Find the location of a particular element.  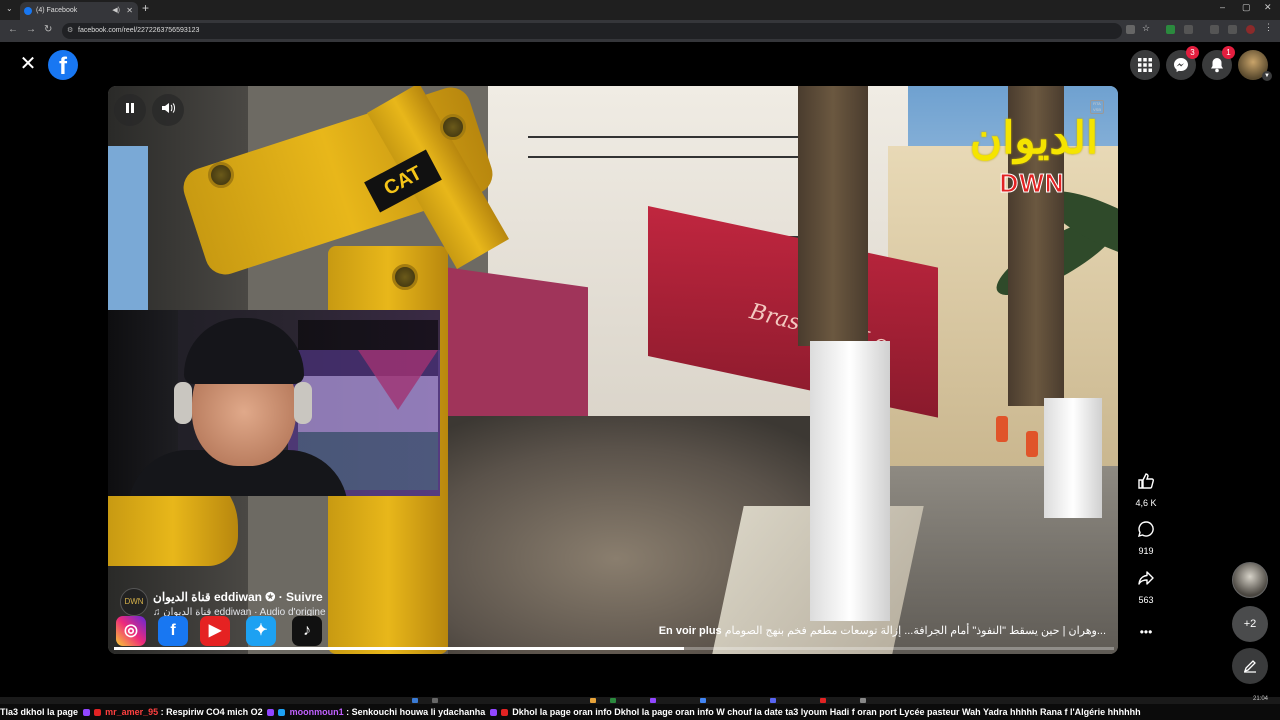

browser-menu-icon: ⋮ is located at coordinates (1268, 27).